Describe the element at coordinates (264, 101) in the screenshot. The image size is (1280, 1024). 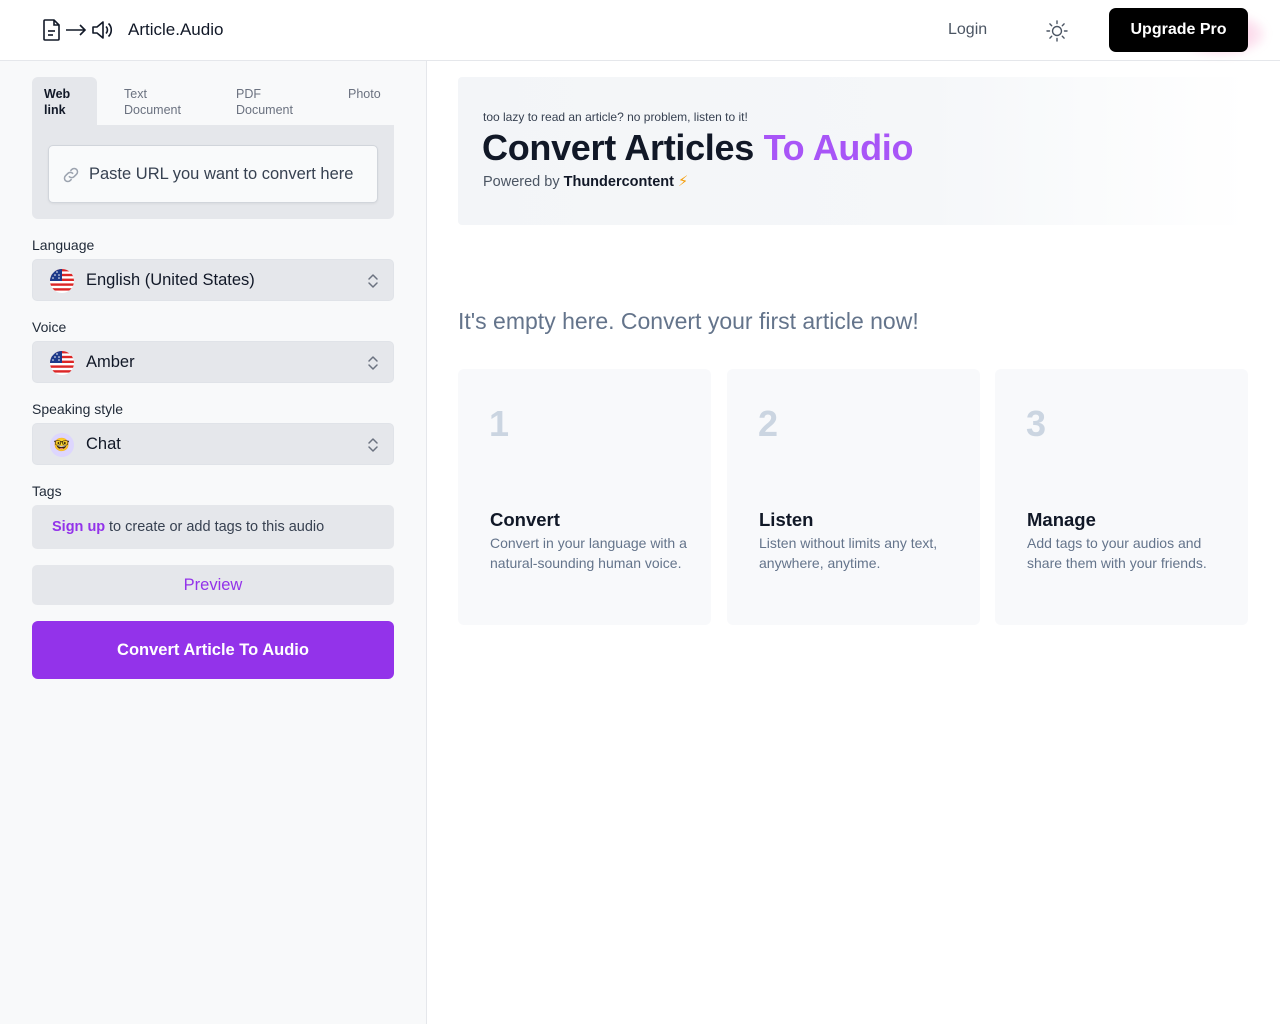
I see `tab-pdf-document: PDF Document` at that location.